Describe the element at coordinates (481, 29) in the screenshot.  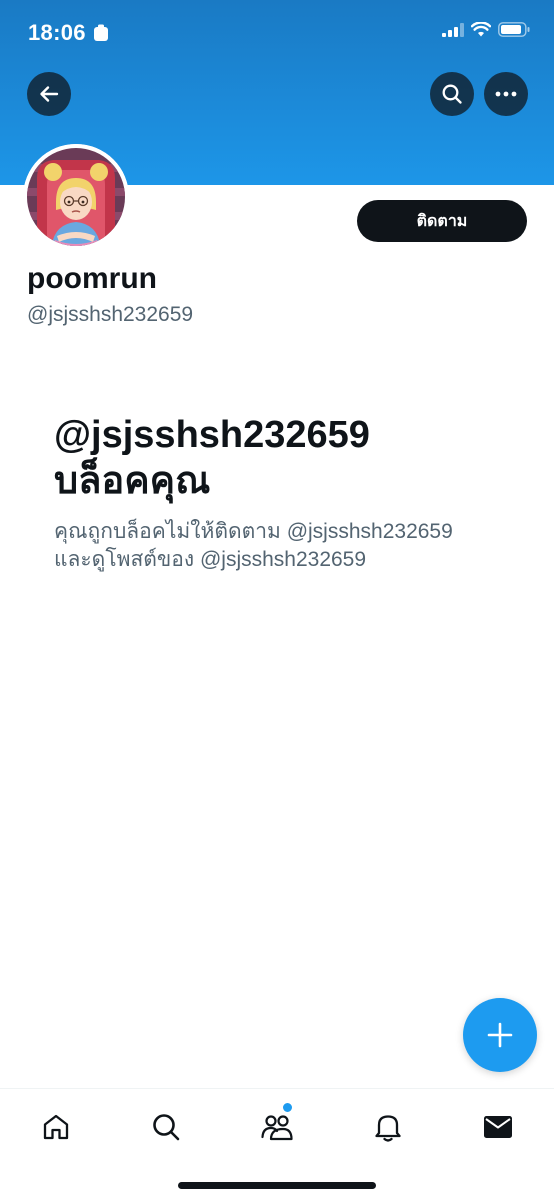
I see `wifi-icon` at that location.